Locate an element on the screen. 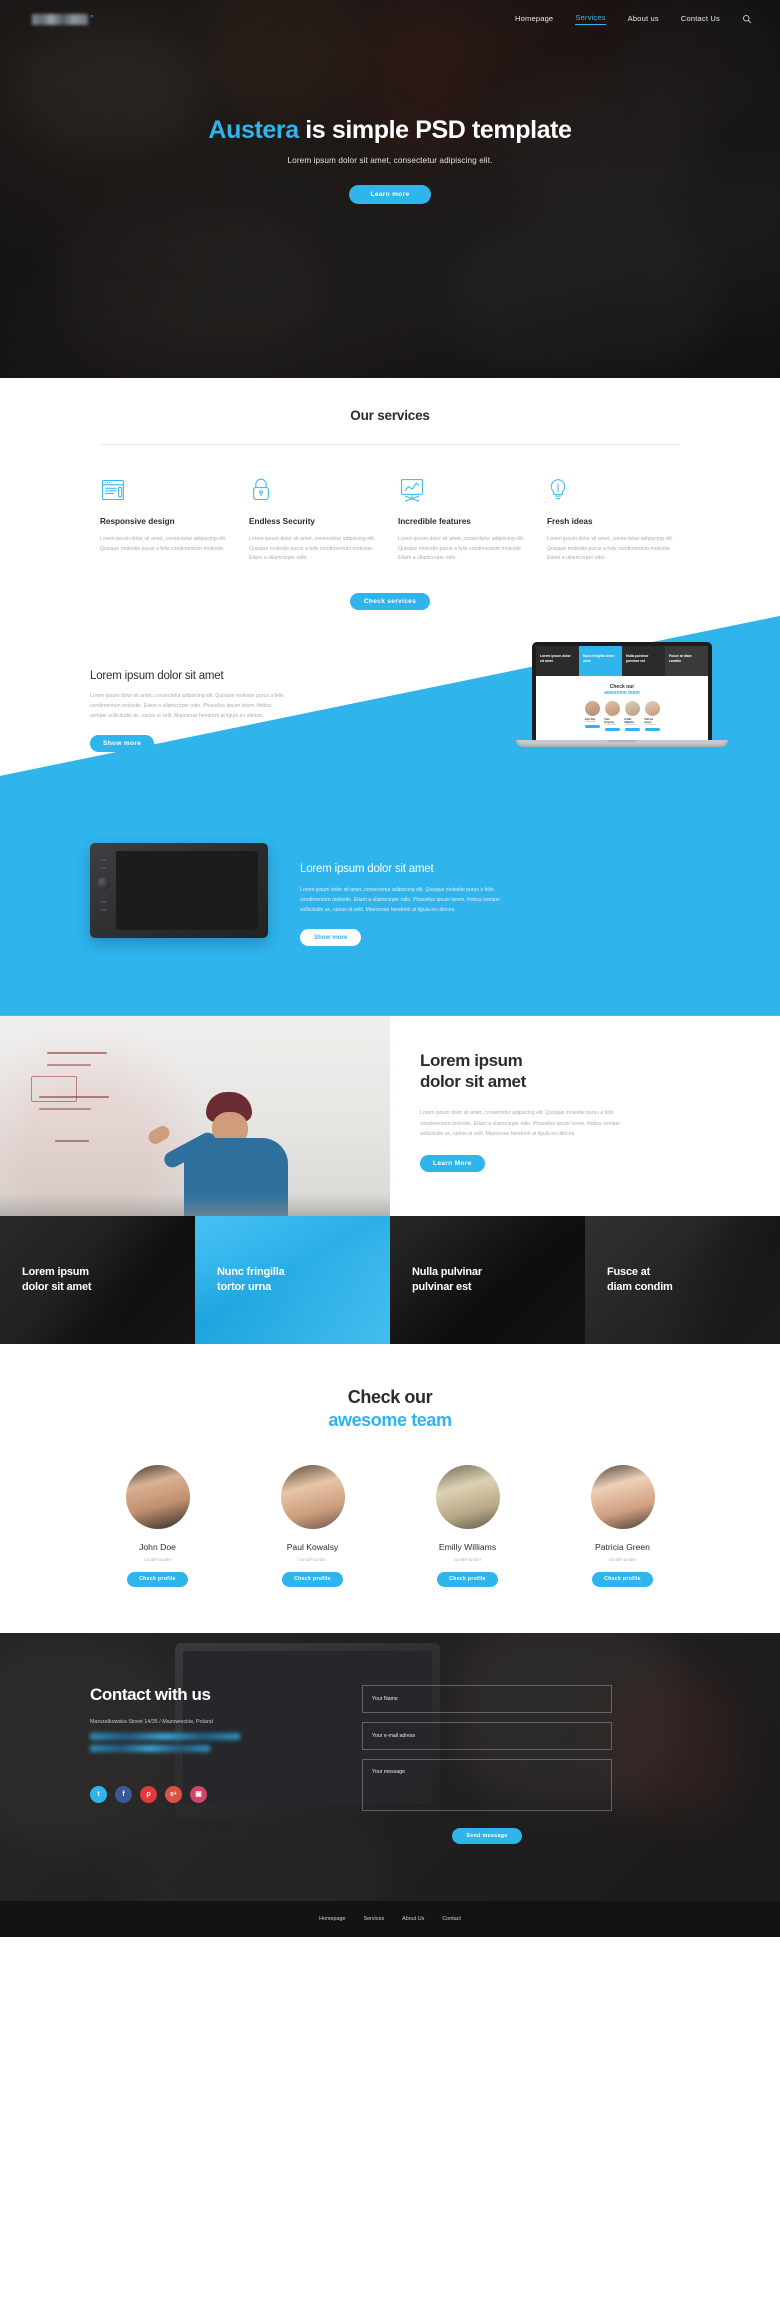  team-member-john-doe: John Doe Ceo&Founder Check profile is located at coordinates (157, 1525).